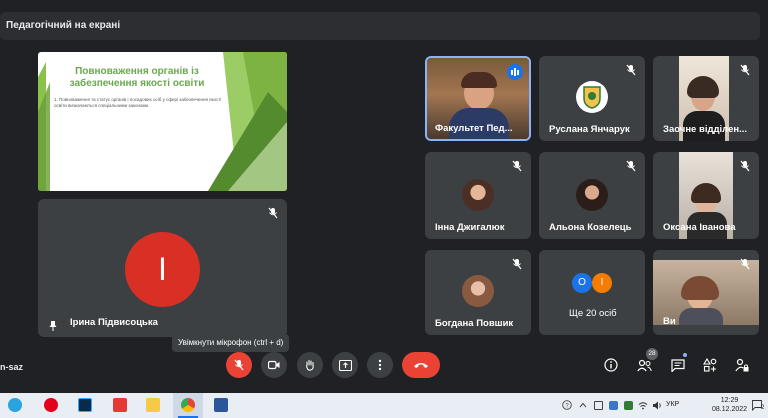  I want to click on clock-date: 08.12.2022, so click(730, 409).